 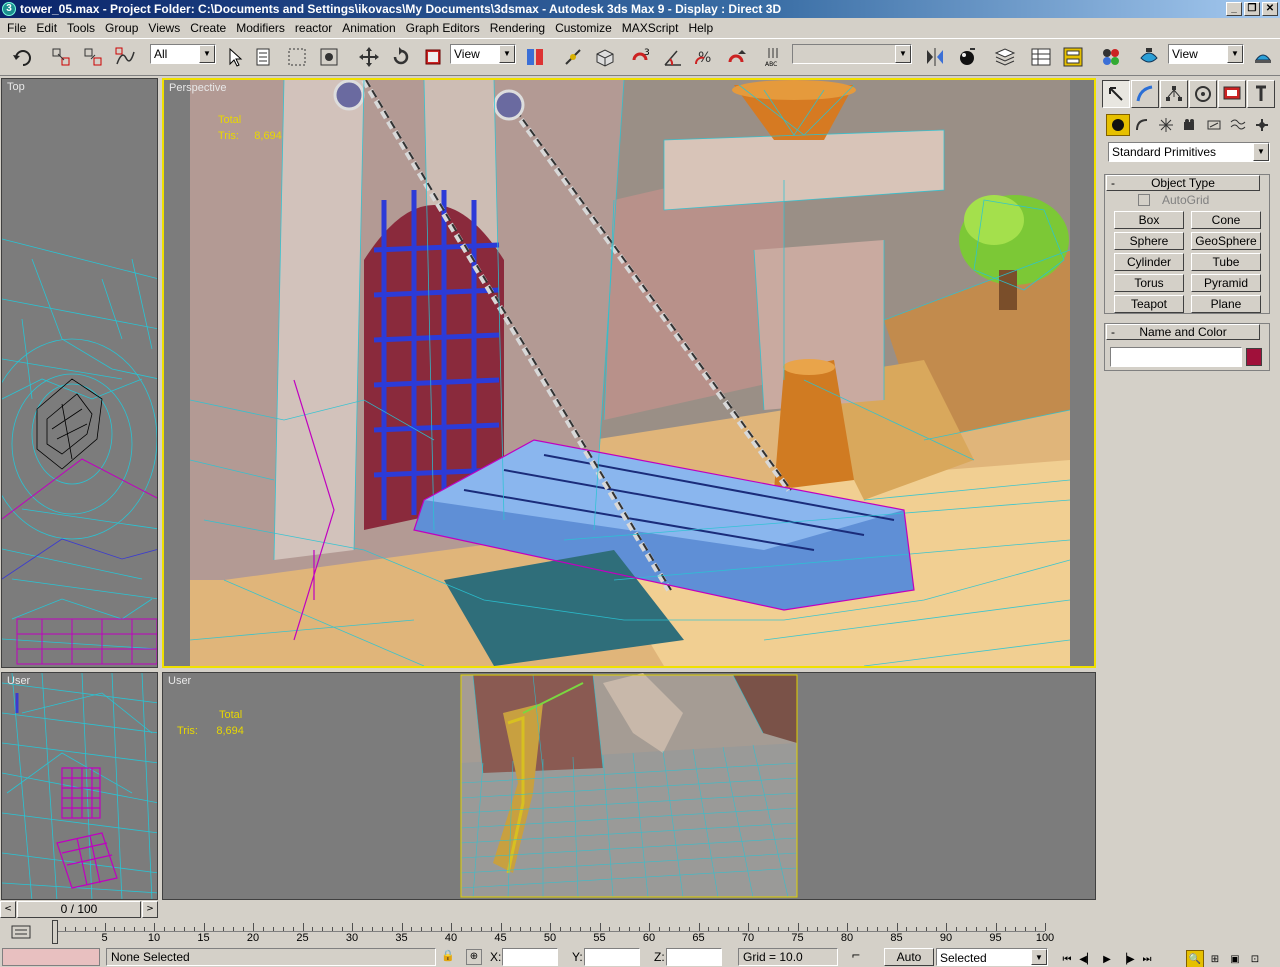 I want to click on menu-animation: Animation, so click(x=368, y=28).